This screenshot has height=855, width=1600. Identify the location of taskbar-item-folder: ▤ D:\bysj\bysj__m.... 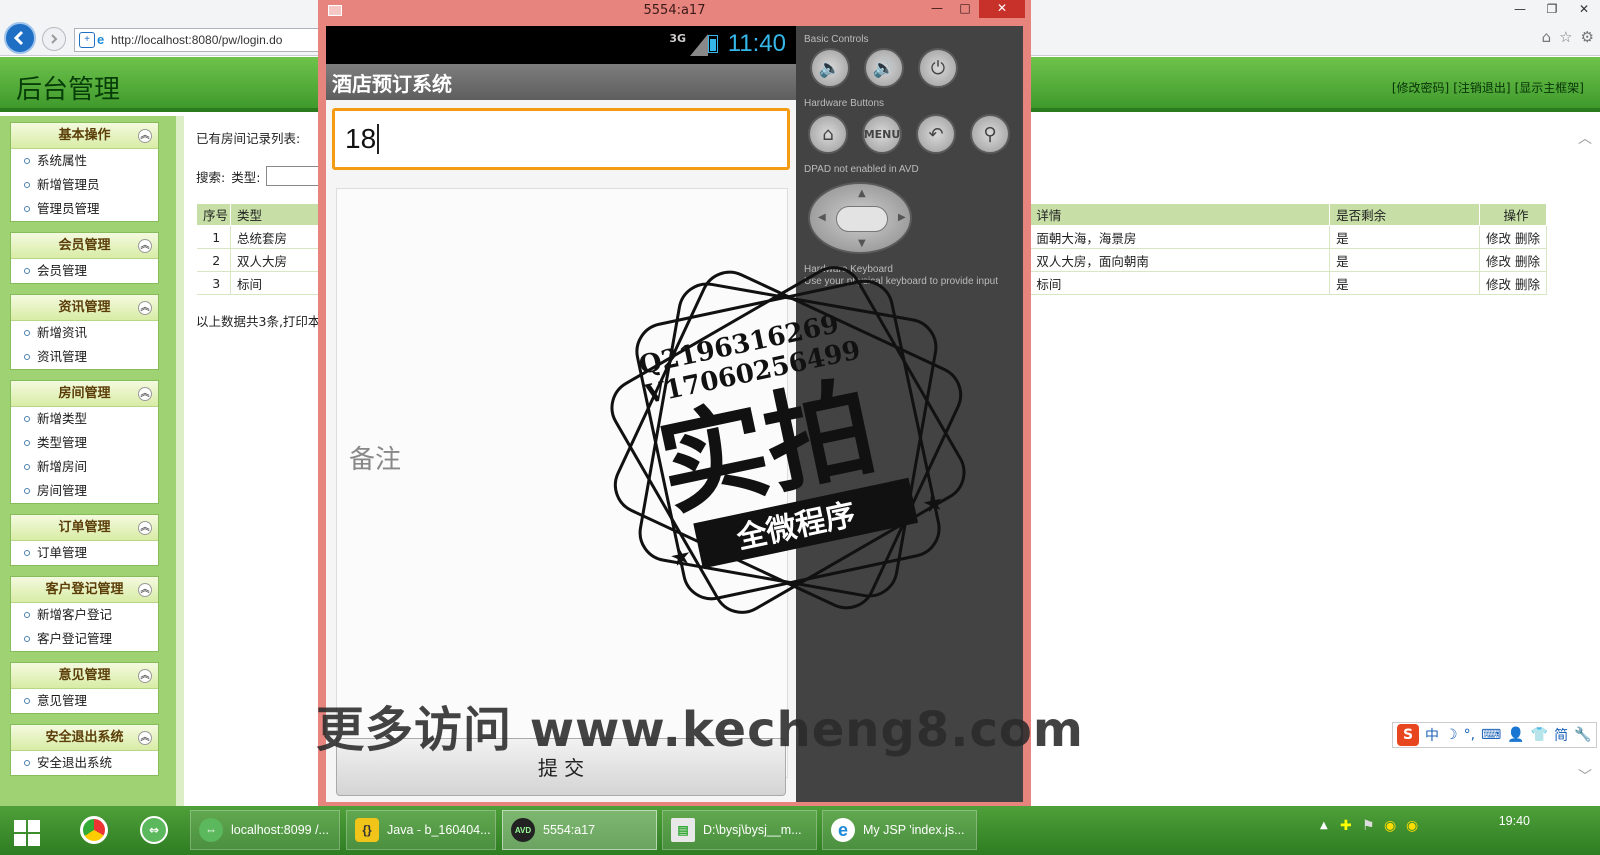
(739, 830).